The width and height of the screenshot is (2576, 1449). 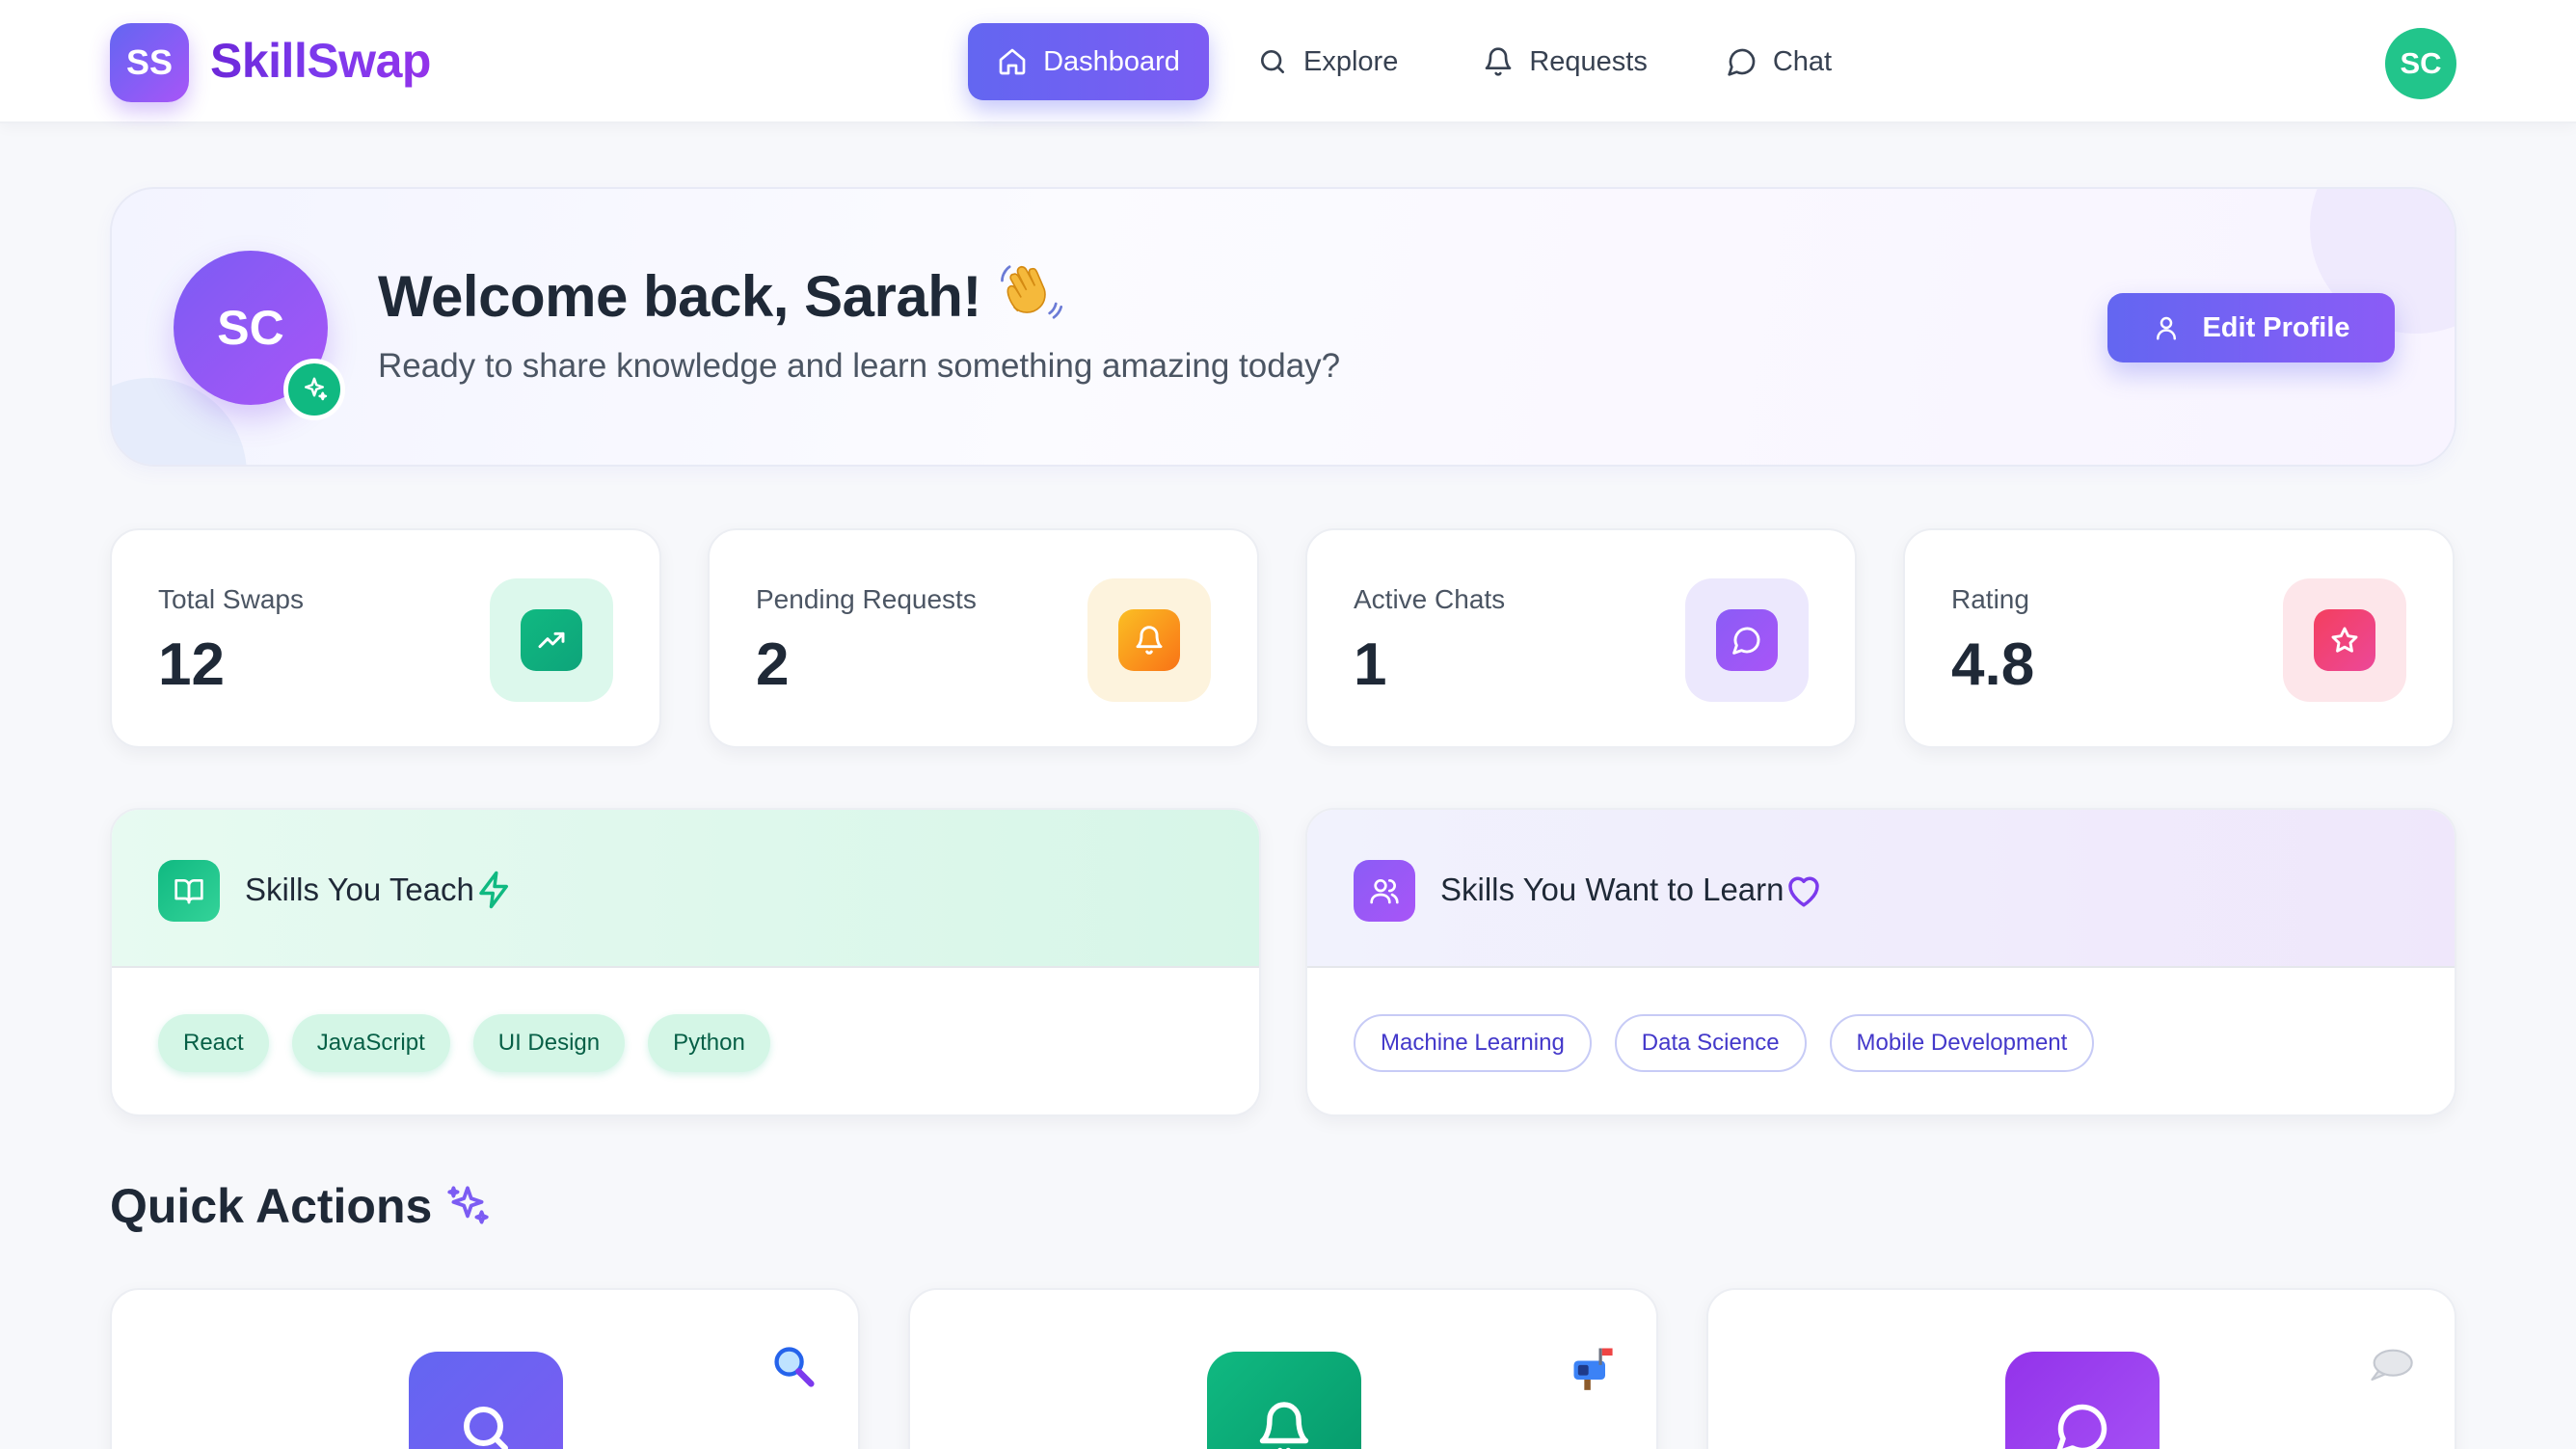 I want to click on quick-action-explore, so click(x=485, y=1368).